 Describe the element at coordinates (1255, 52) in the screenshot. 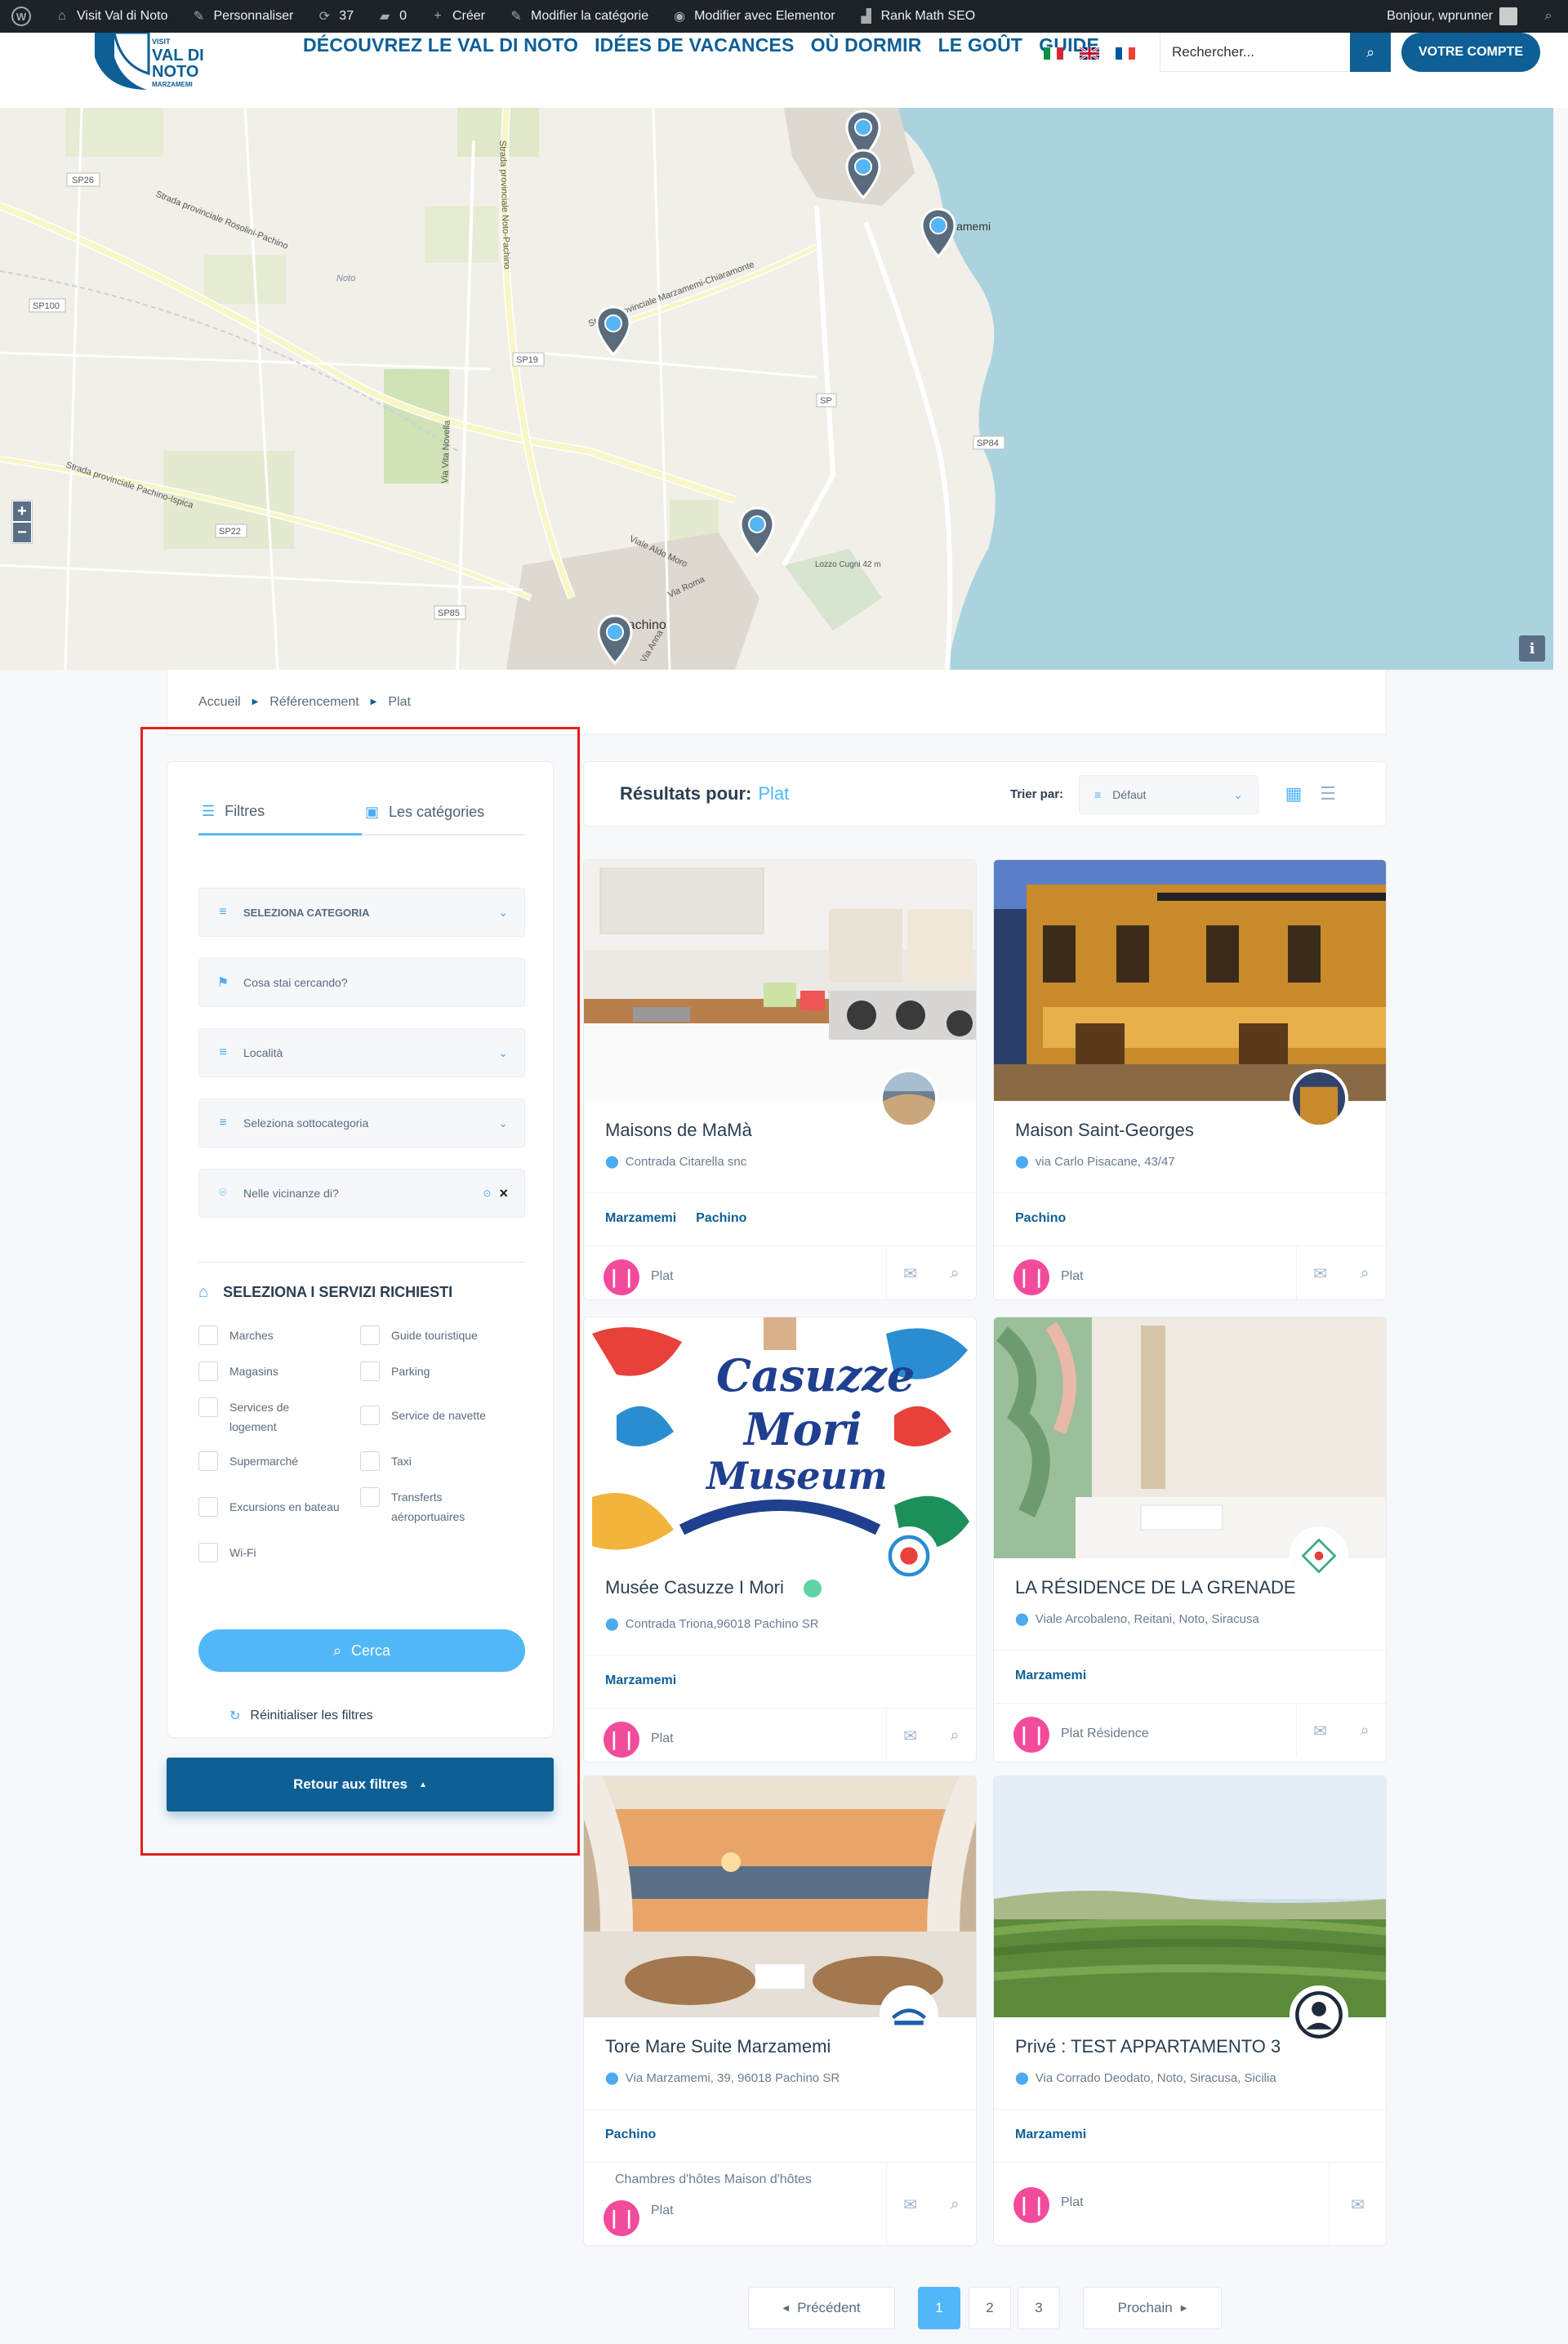

I see `header-search-input` at that location.